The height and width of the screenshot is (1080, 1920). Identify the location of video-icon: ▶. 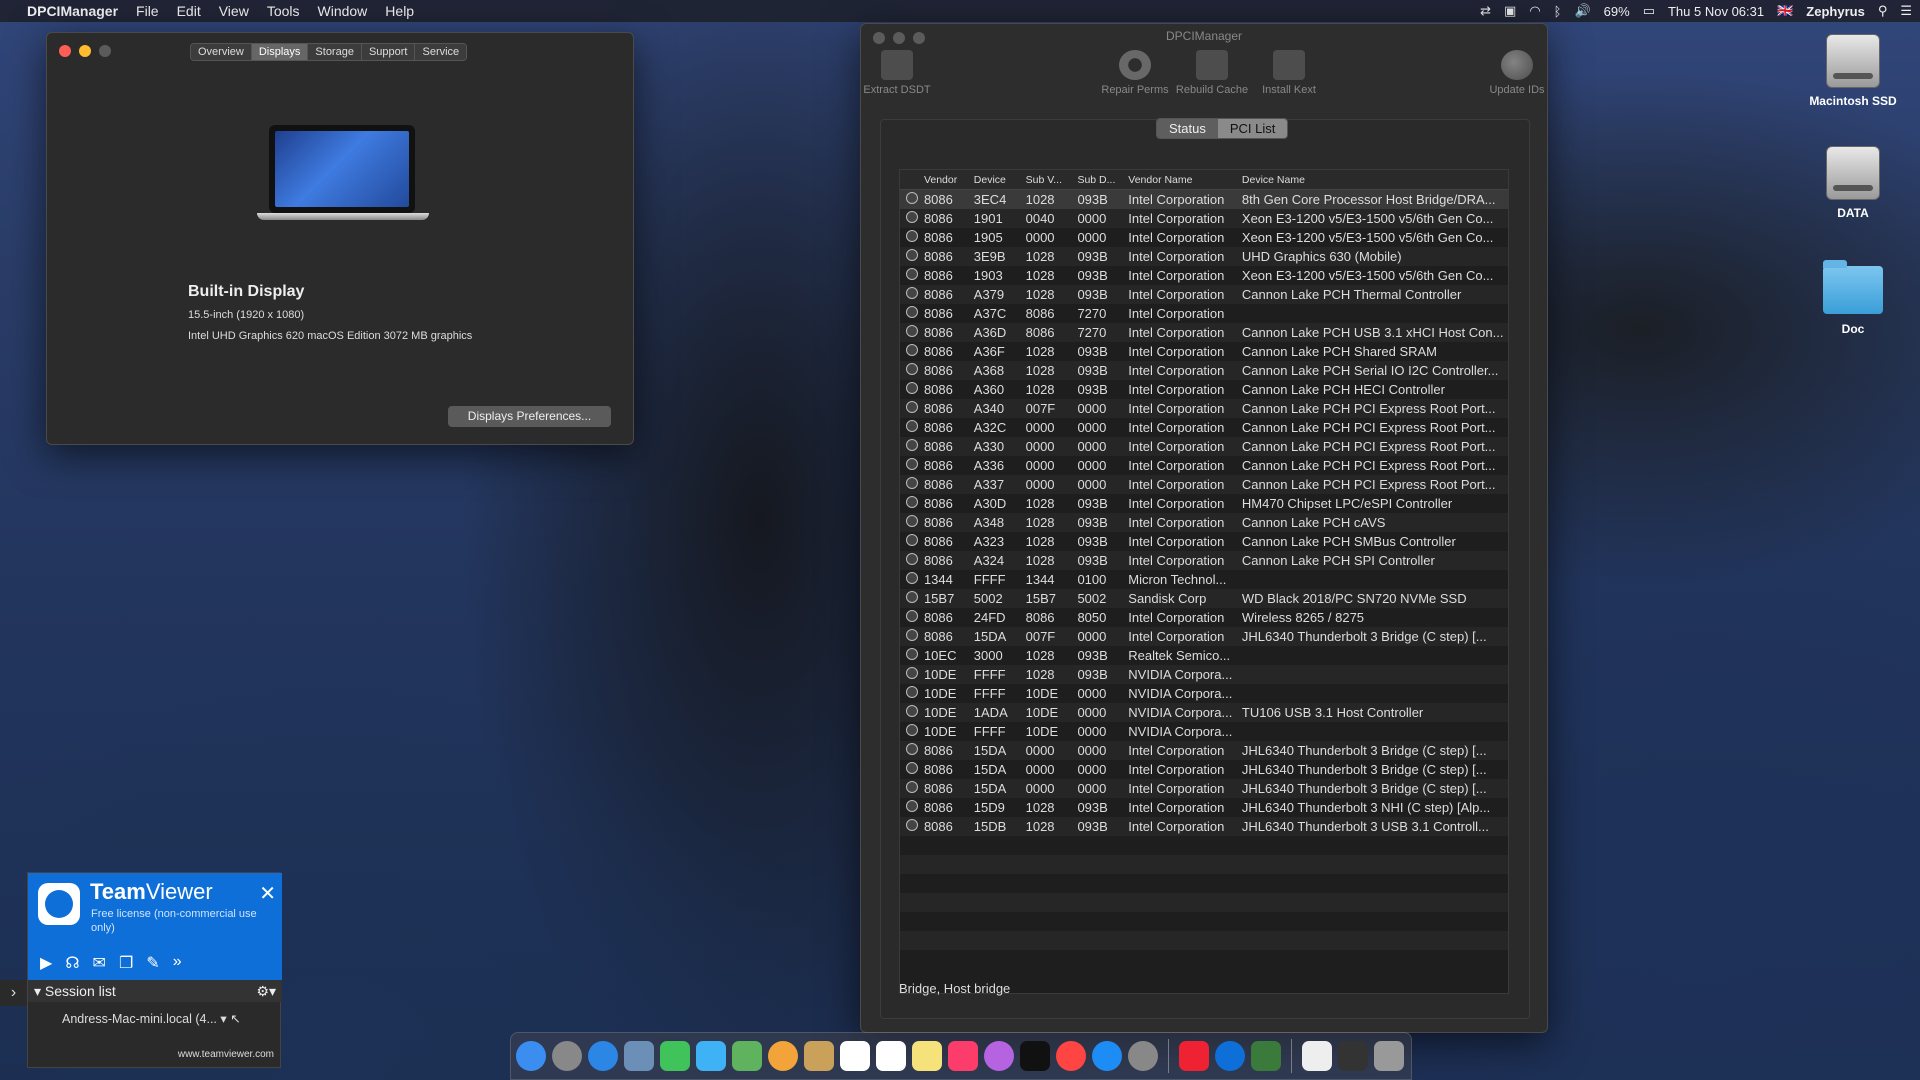
(46, 963).